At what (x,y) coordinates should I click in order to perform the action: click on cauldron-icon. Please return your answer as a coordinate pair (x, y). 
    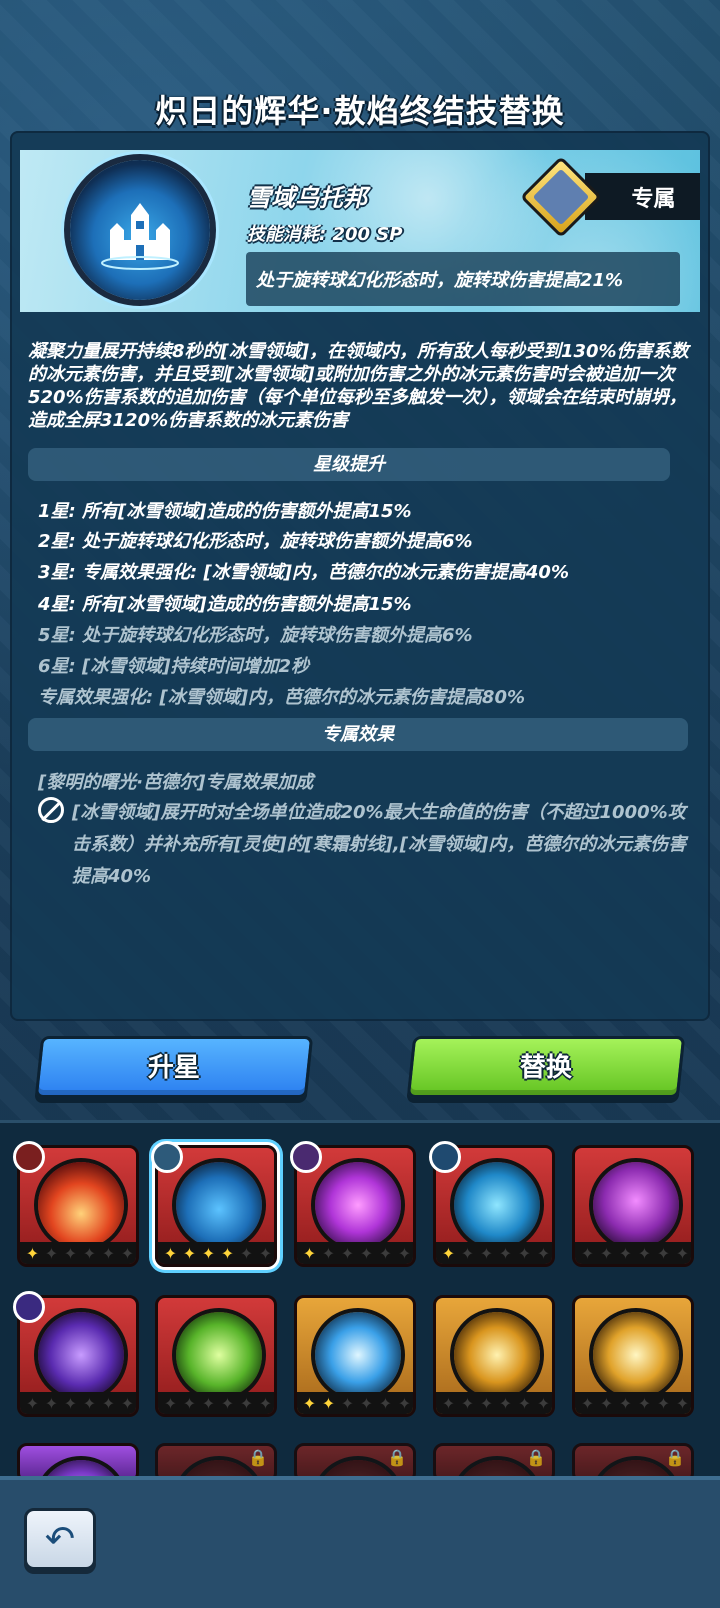
    Looking at the image, I should click on (636, 1205).